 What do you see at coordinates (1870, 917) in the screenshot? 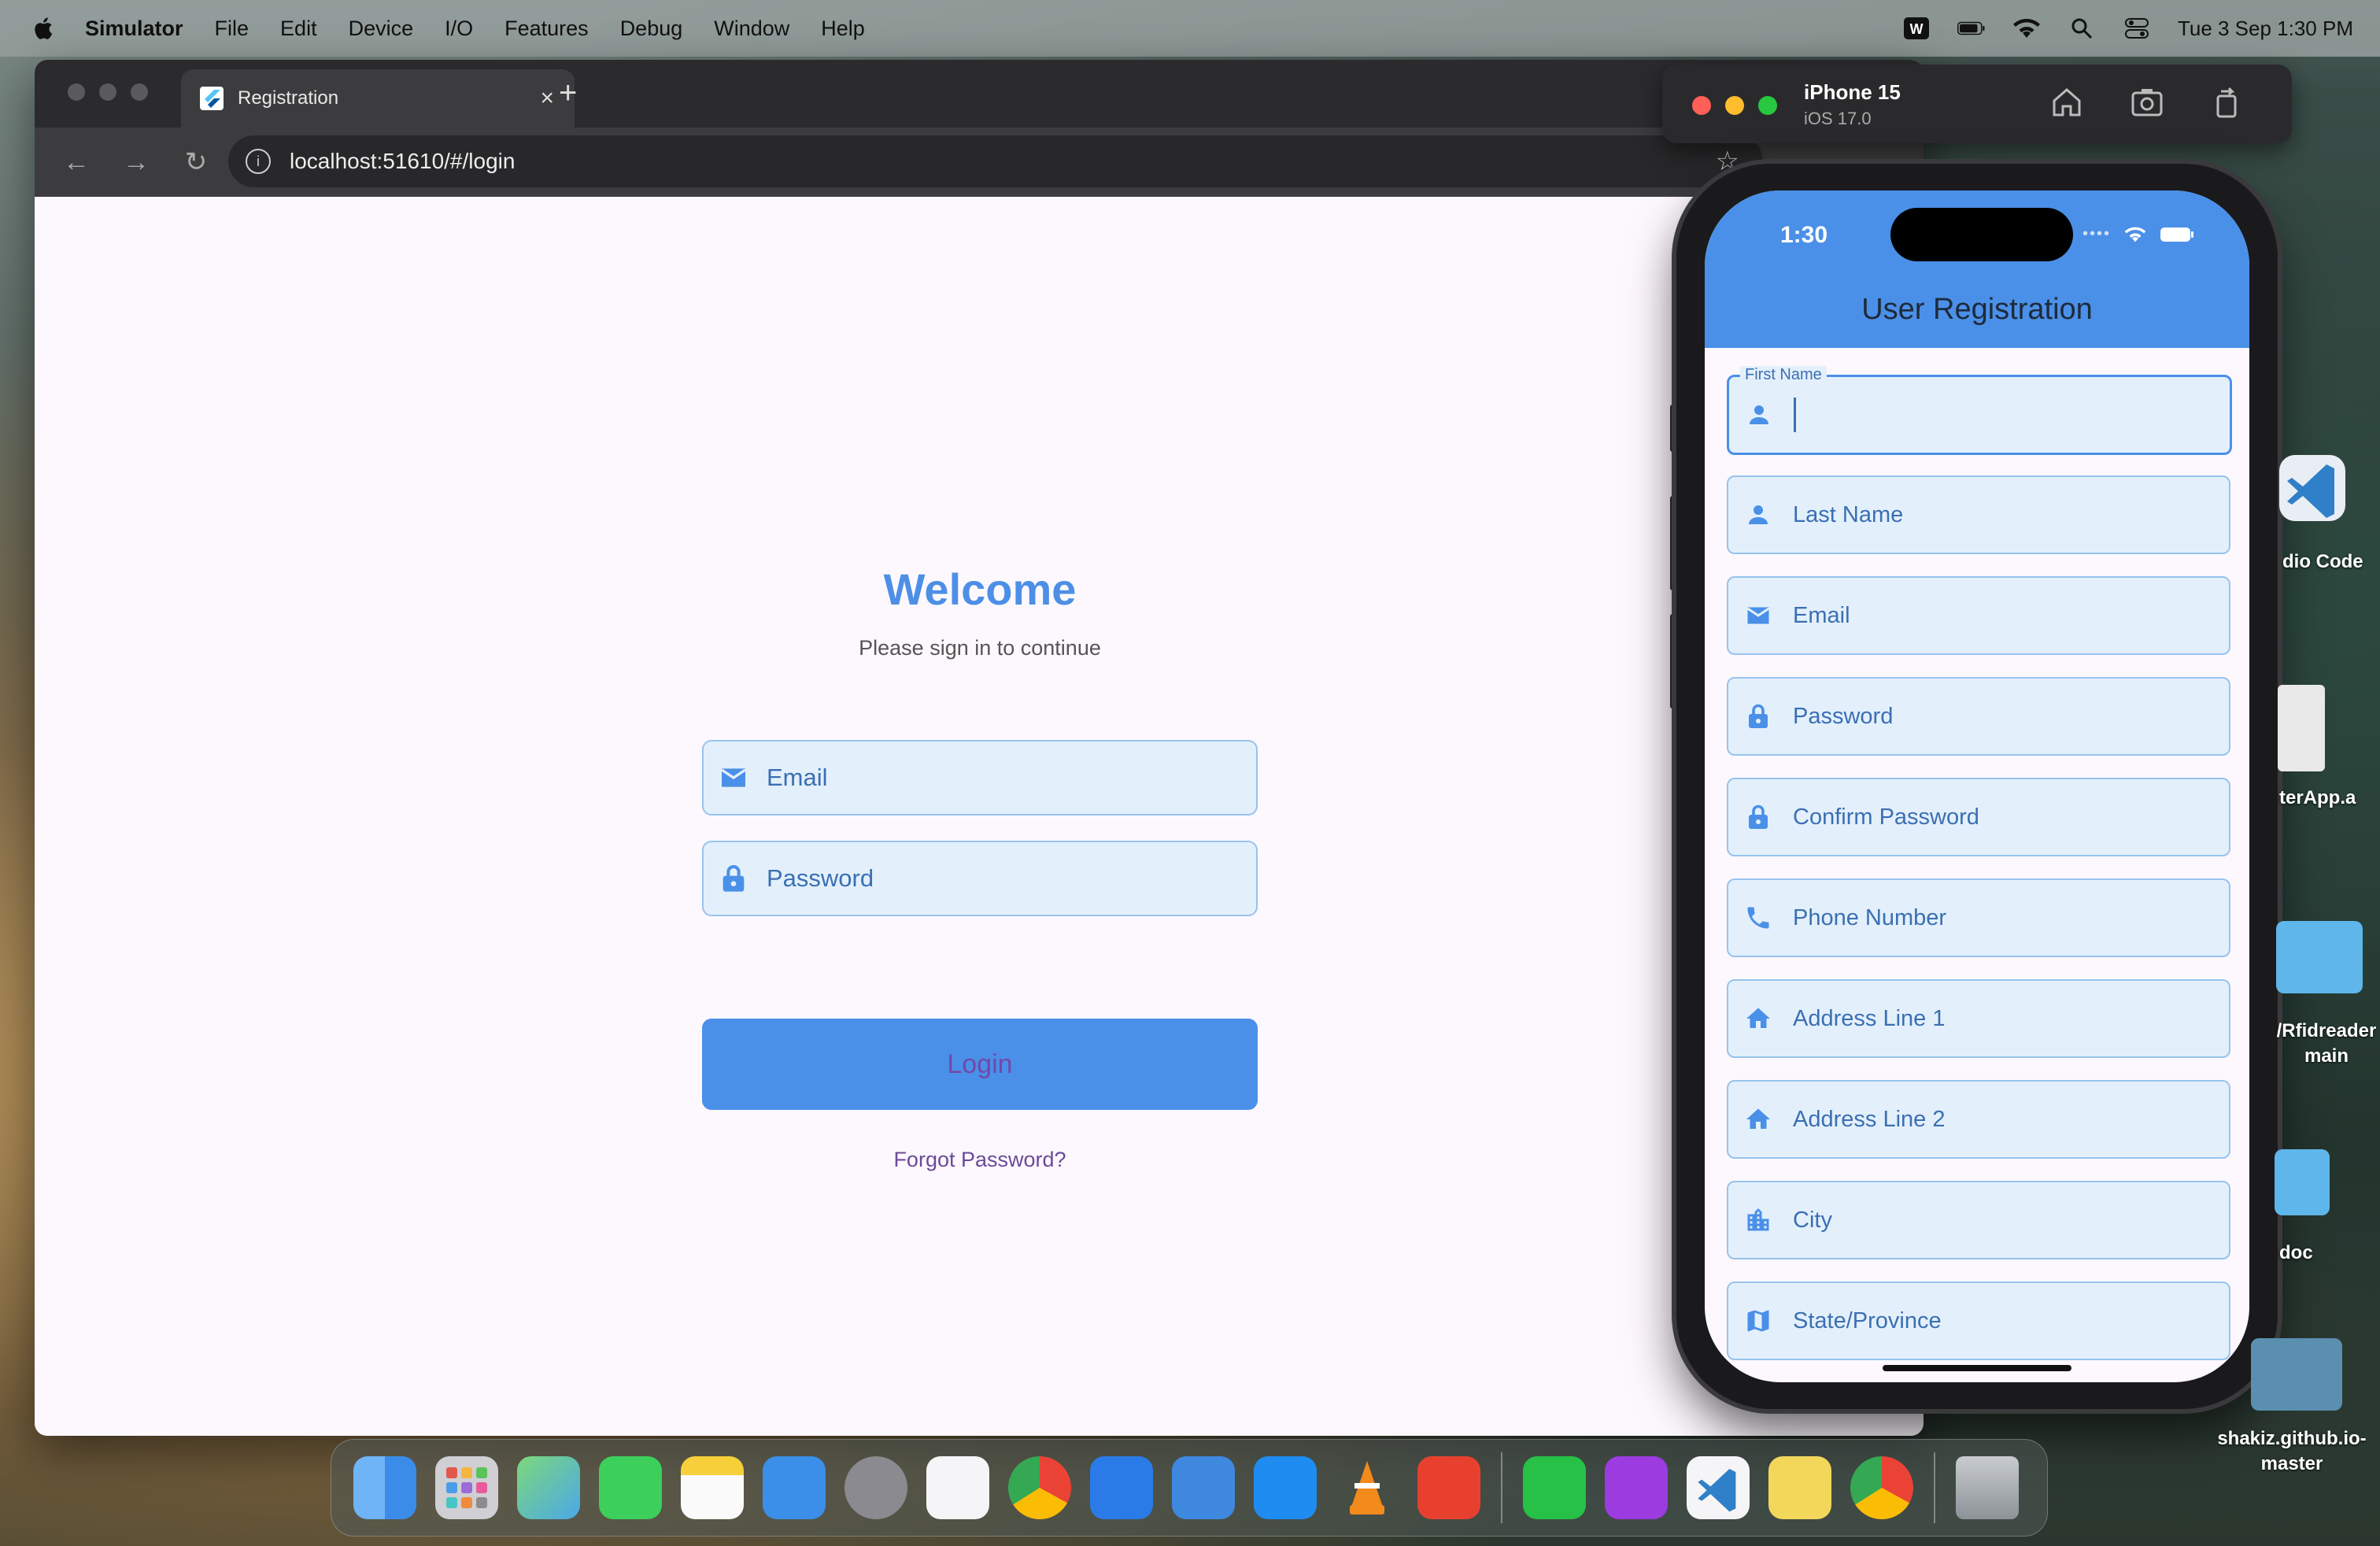
I see `phone-number-label: Phone Number` at bounding box center [1870, 917].